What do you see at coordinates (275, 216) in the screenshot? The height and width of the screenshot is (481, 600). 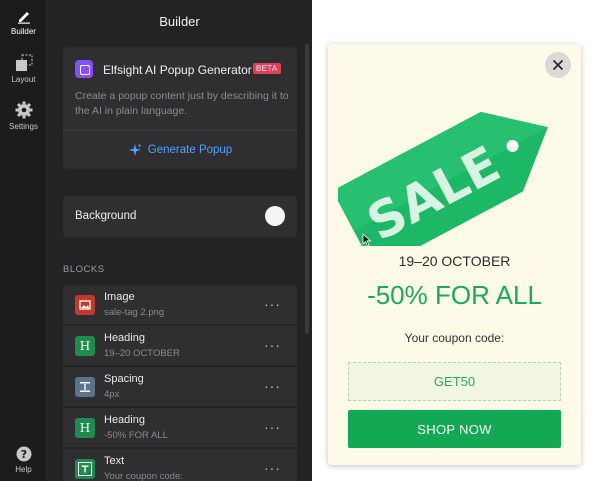 I see `background-toggle` at bounding box center [275, 216].